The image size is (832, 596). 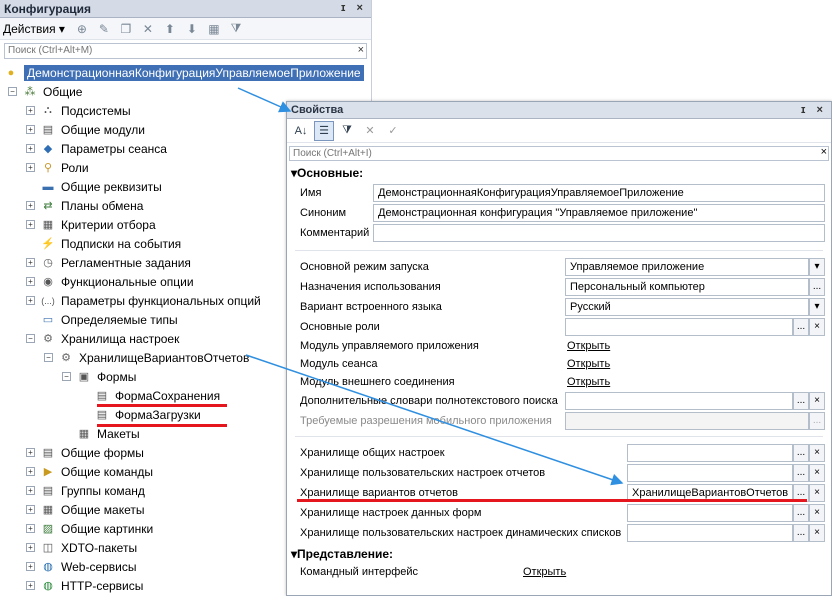 I want to click on tree-item: + ⚲ Роли, so click(x=57, y=167).